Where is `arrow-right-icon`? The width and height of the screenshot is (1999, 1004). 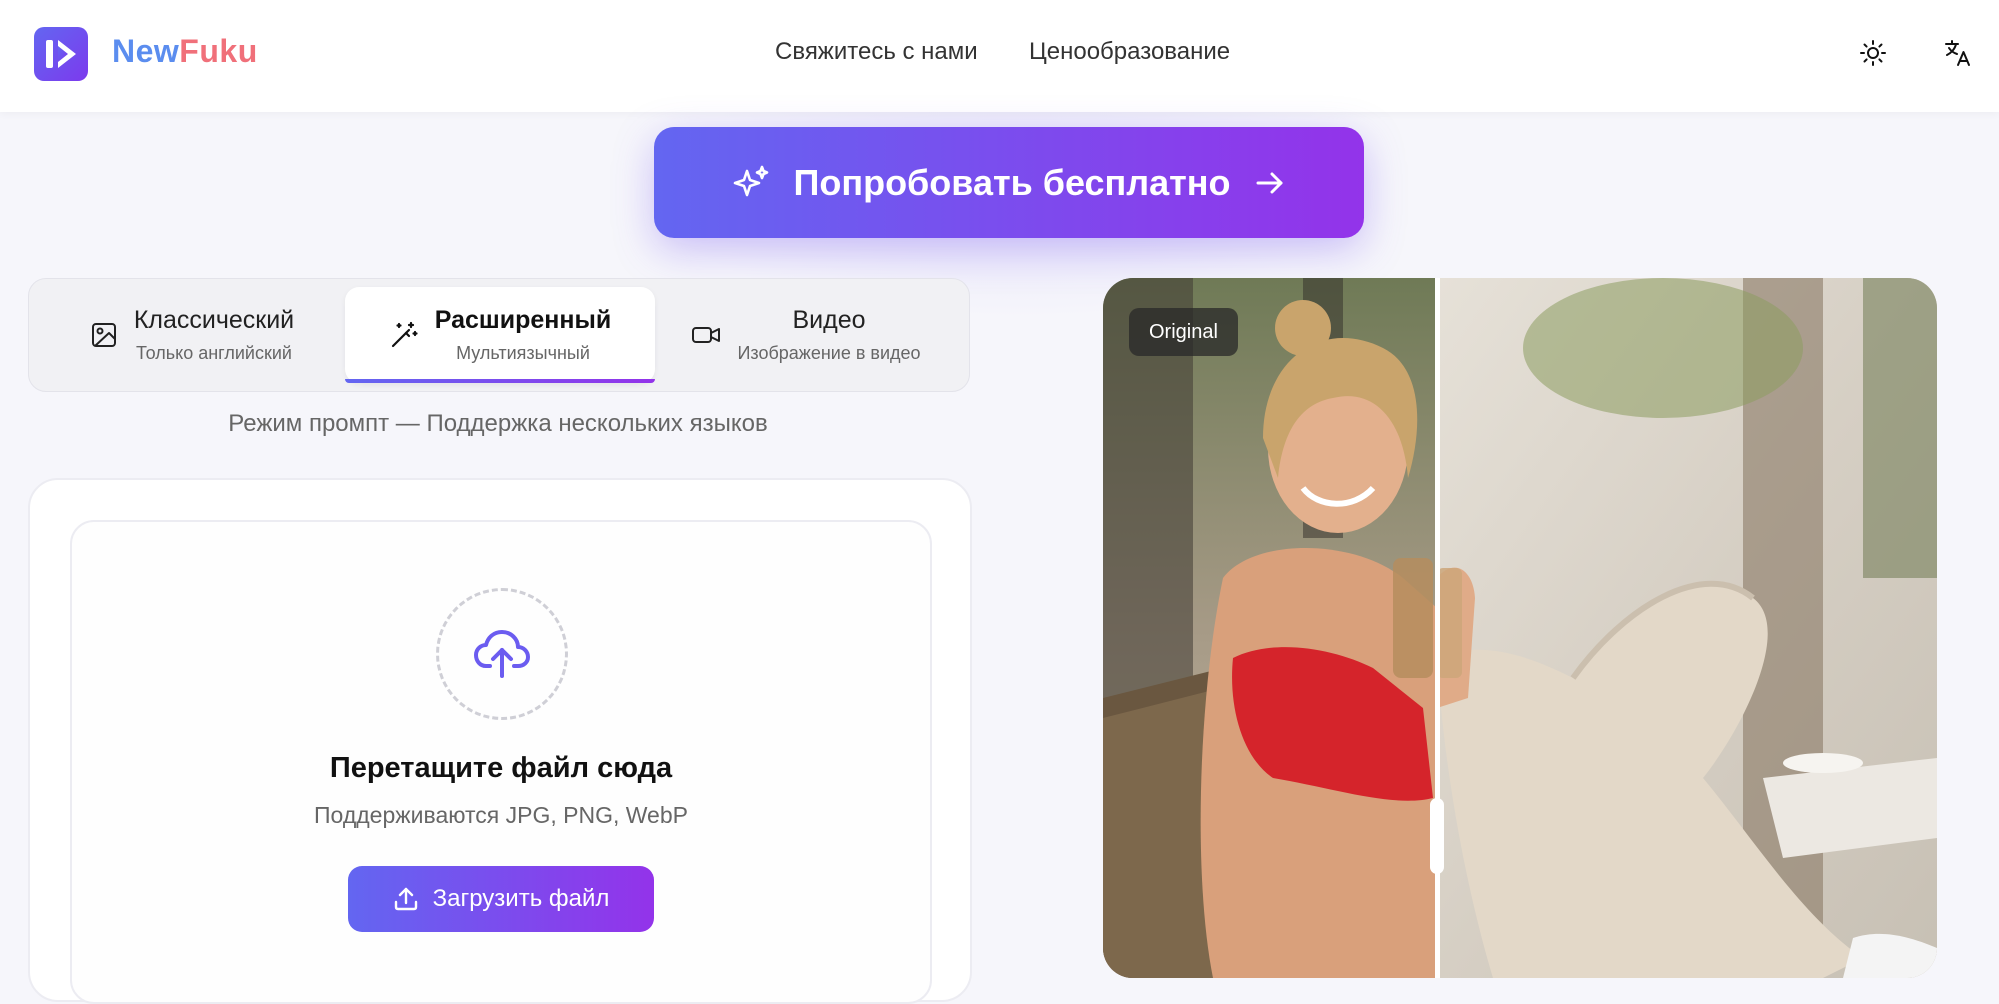
arrow-right-icon is located at coordinates (1269, 182).